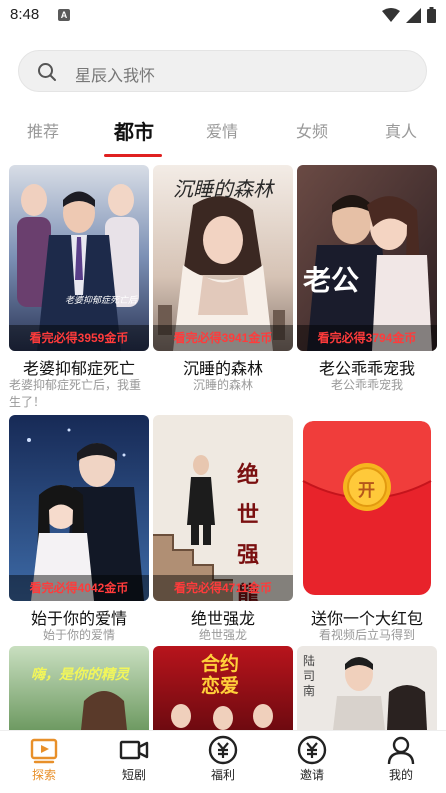 The height and width of the screenshot is (793, 446). What do you see at coordinates (47, 72) in the screenshot?
I see `search-icon` at bounding box center [47, 72].